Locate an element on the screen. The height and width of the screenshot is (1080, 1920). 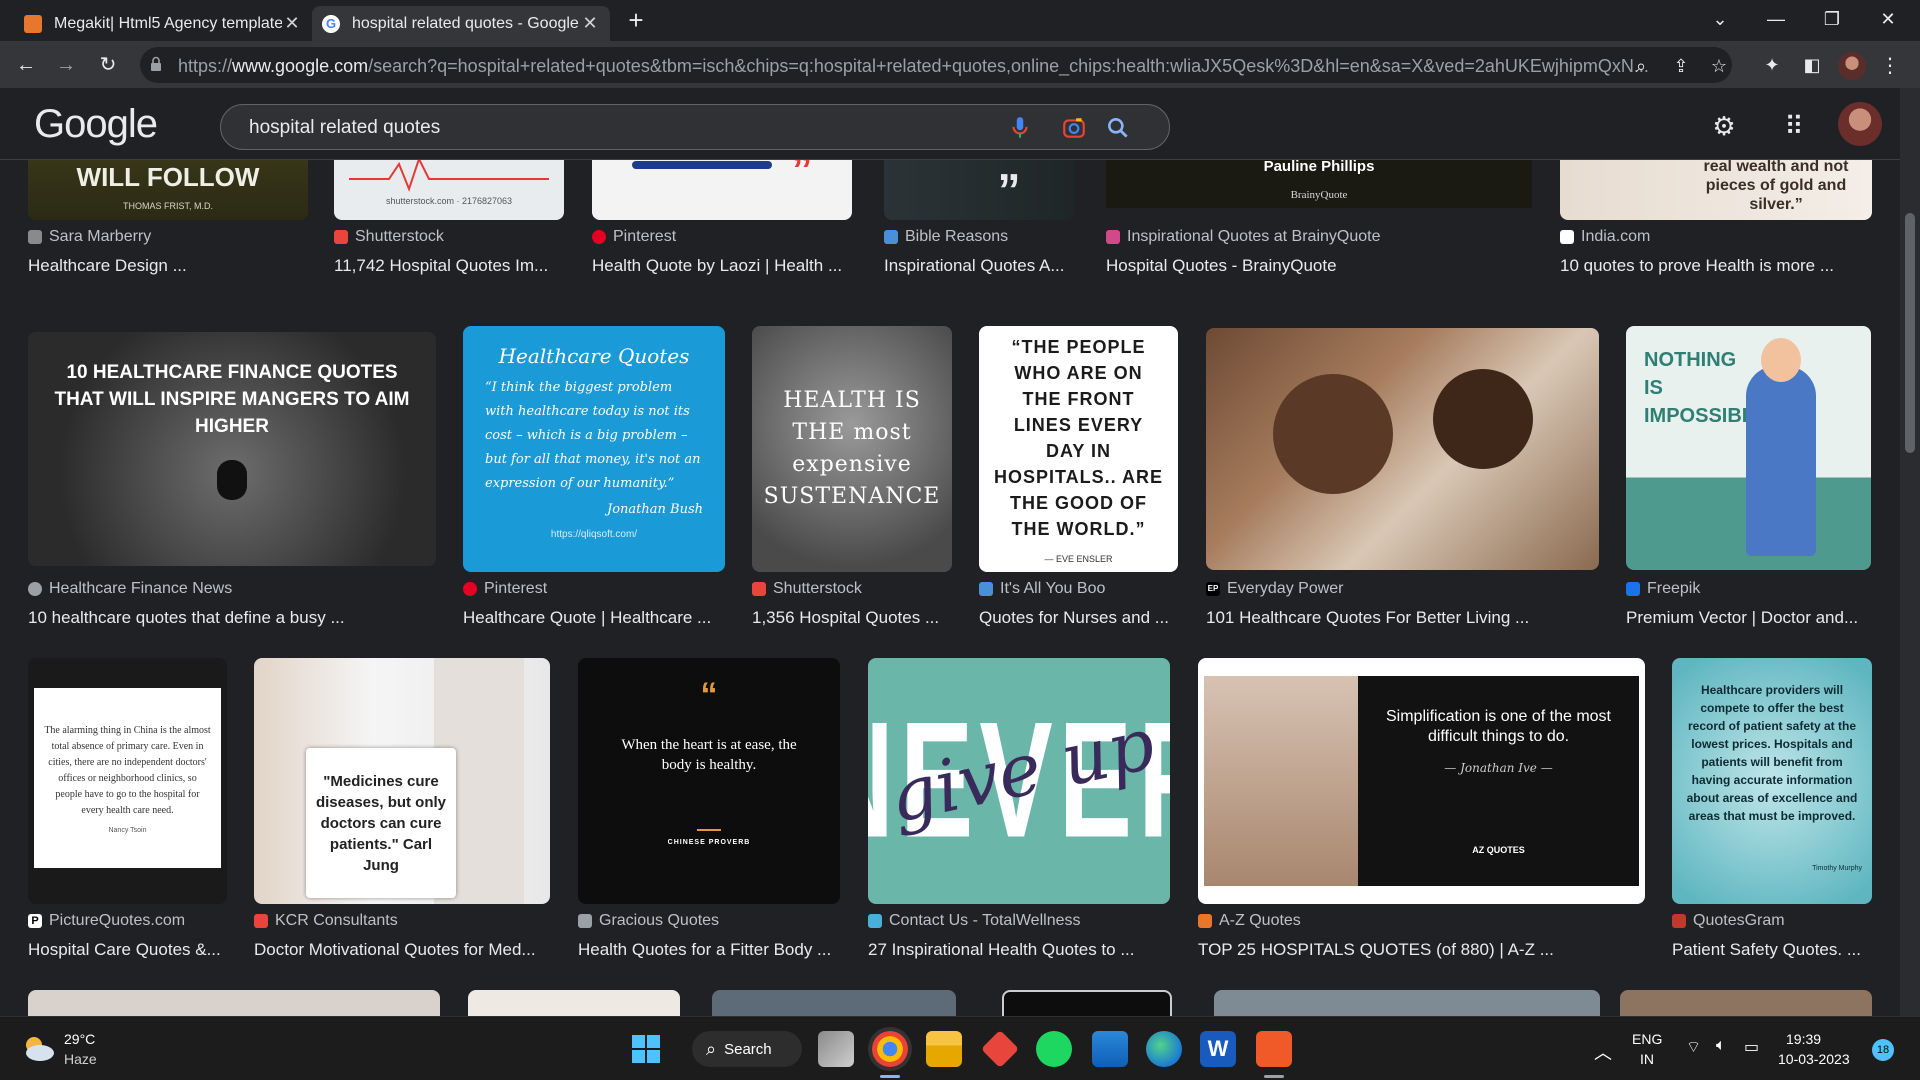
search-query: hospital related quotes is located at coordinates (344, 128).